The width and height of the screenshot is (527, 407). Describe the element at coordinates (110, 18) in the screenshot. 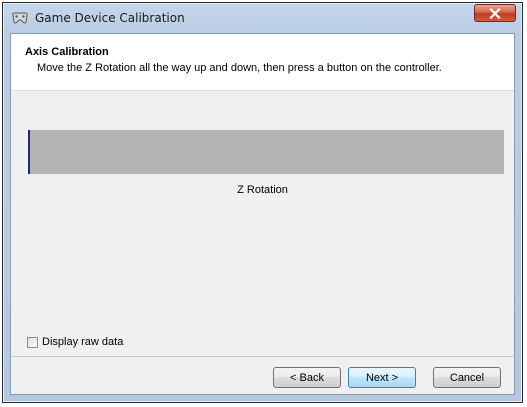

I see `window-title: Game Device Calibration` at that location.